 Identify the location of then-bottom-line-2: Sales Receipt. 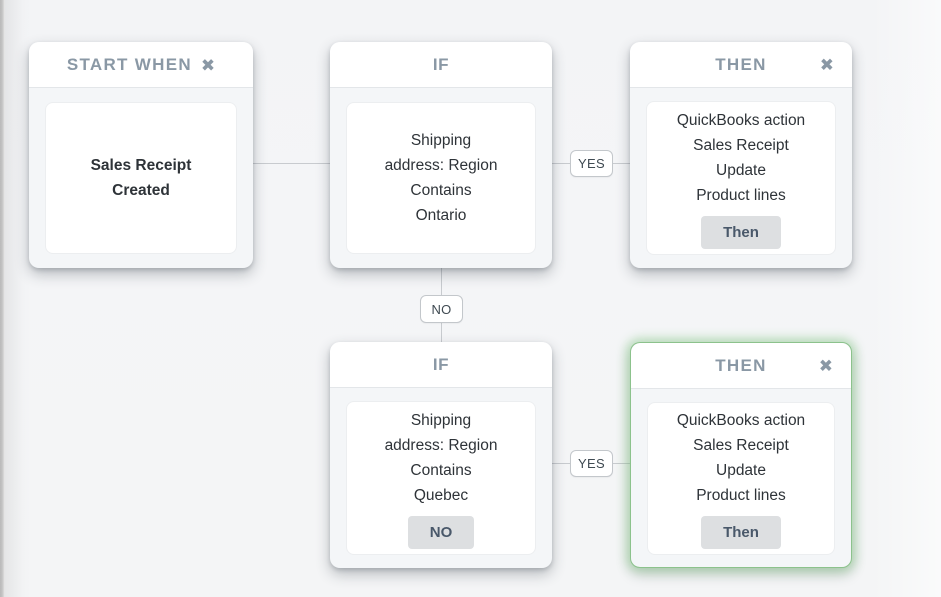
(741, 445).